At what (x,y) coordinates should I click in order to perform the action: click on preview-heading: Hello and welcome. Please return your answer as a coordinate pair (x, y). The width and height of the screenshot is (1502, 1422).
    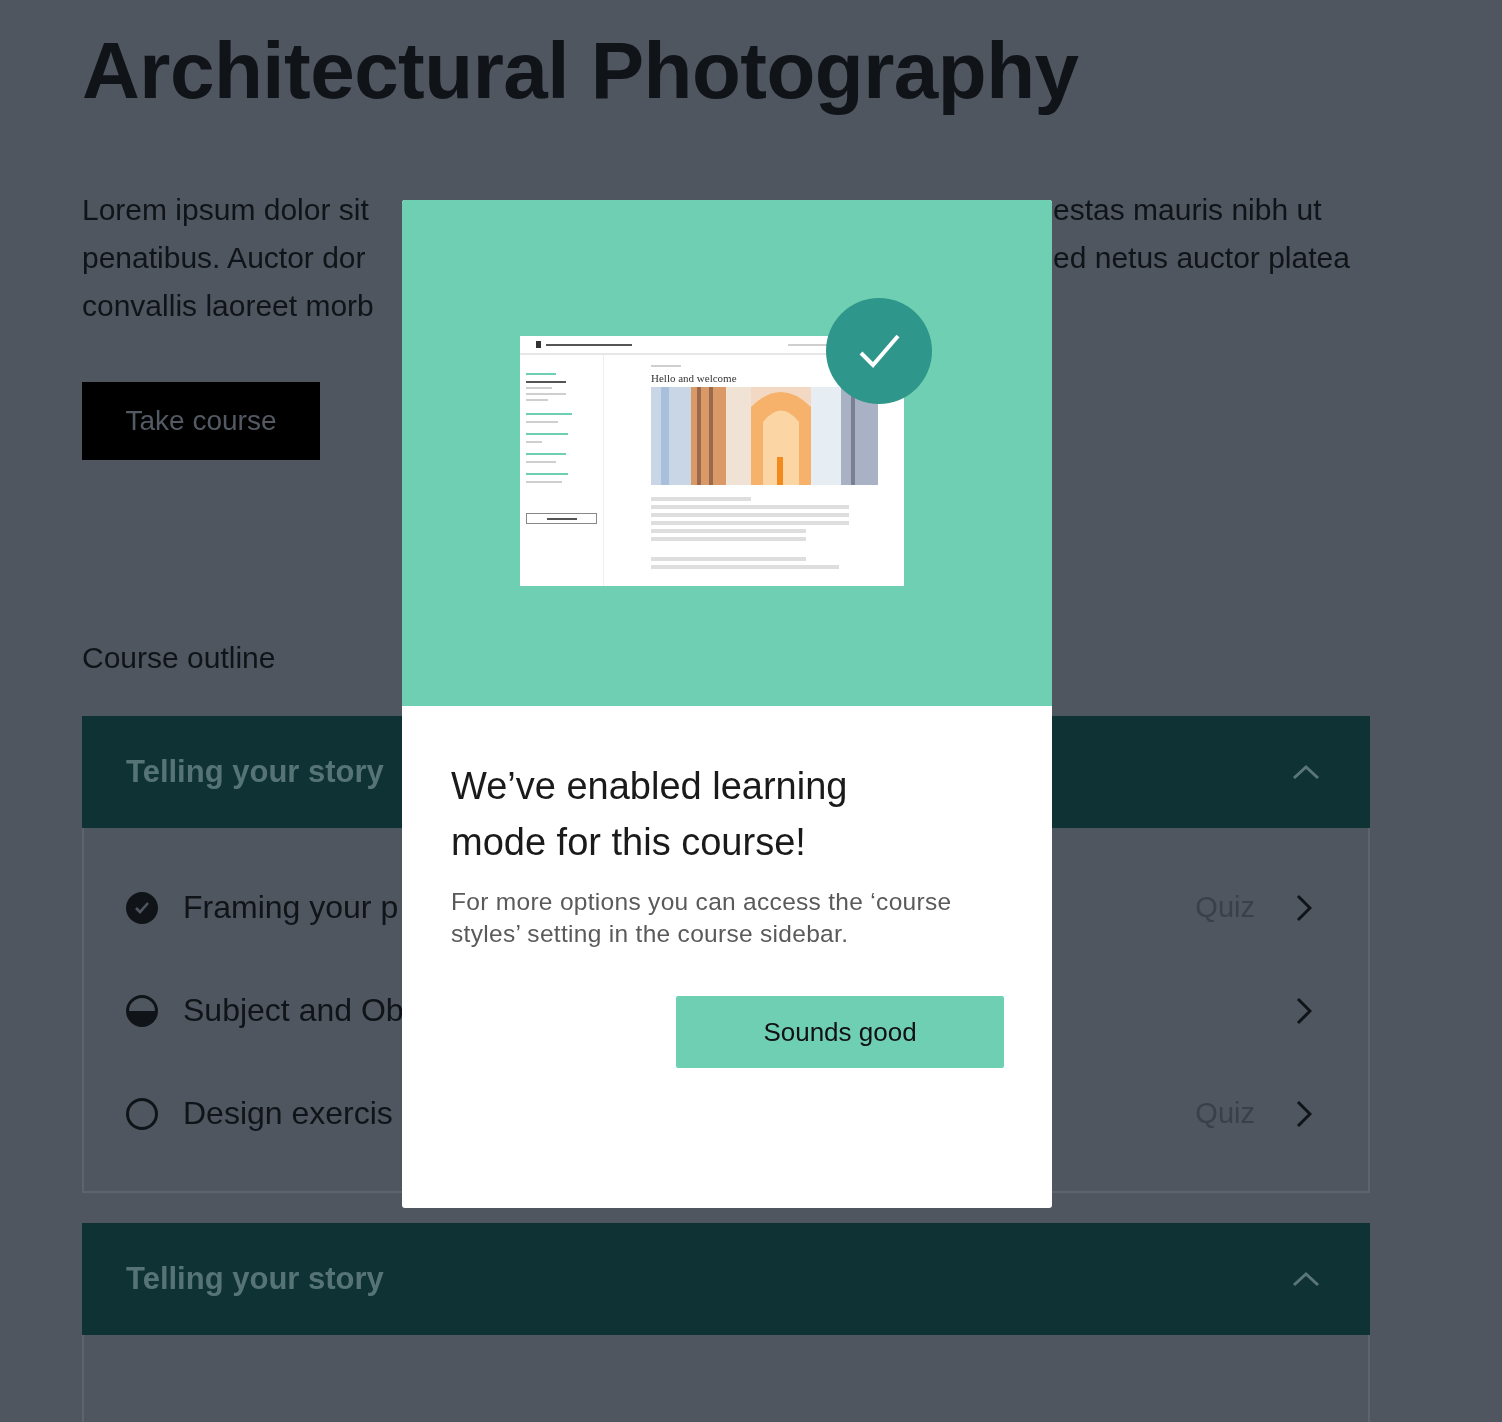
    Looking at the image, I should click on (694, 378).